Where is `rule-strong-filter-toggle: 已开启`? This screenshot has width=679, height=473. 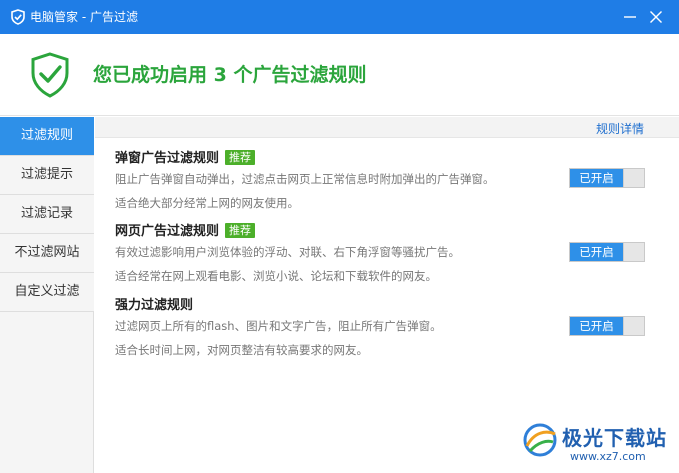 rule-strong-filter-toggle: 已开启 is located at coordinates (607, 326).